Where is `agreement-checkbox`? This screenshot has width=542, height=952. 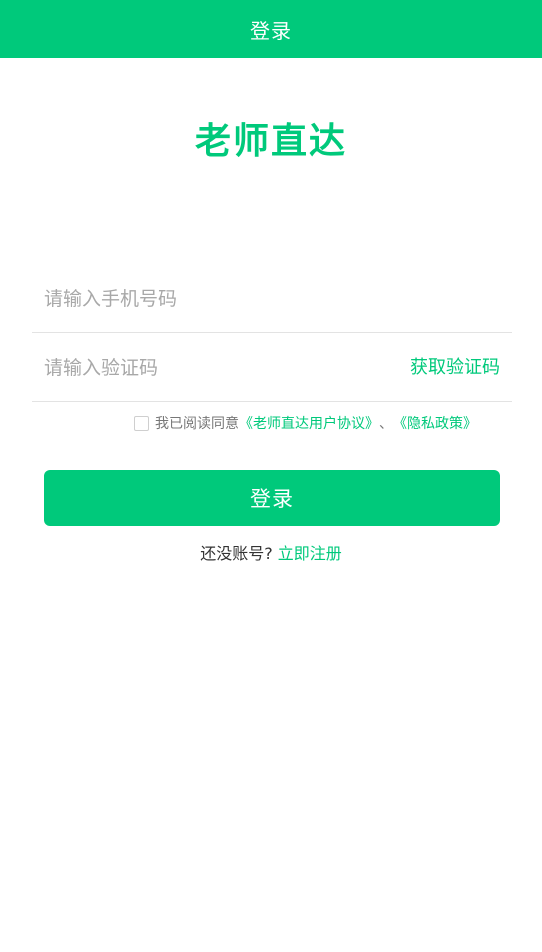 agreement-checkbox is located at coordinates (141, 423).